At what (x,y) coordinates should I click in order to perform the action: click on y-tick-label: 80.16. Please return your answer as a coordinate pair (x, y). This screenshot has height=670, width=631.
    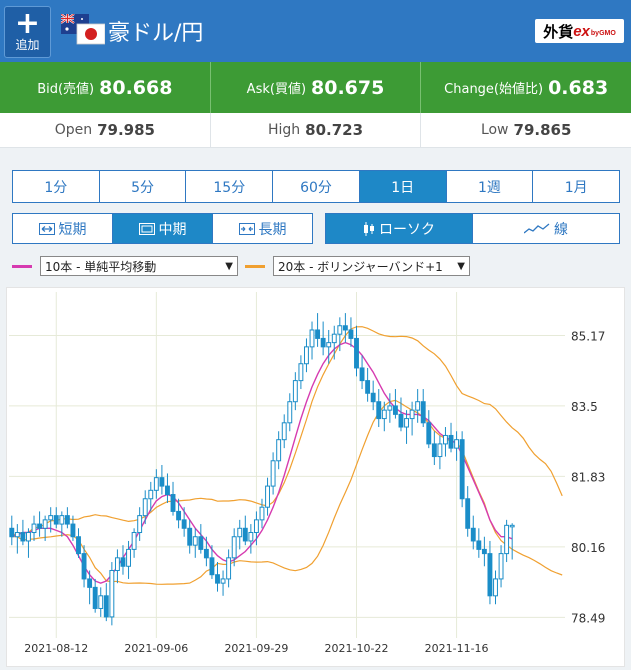
    Looking at the image, I should click on (588, 548).